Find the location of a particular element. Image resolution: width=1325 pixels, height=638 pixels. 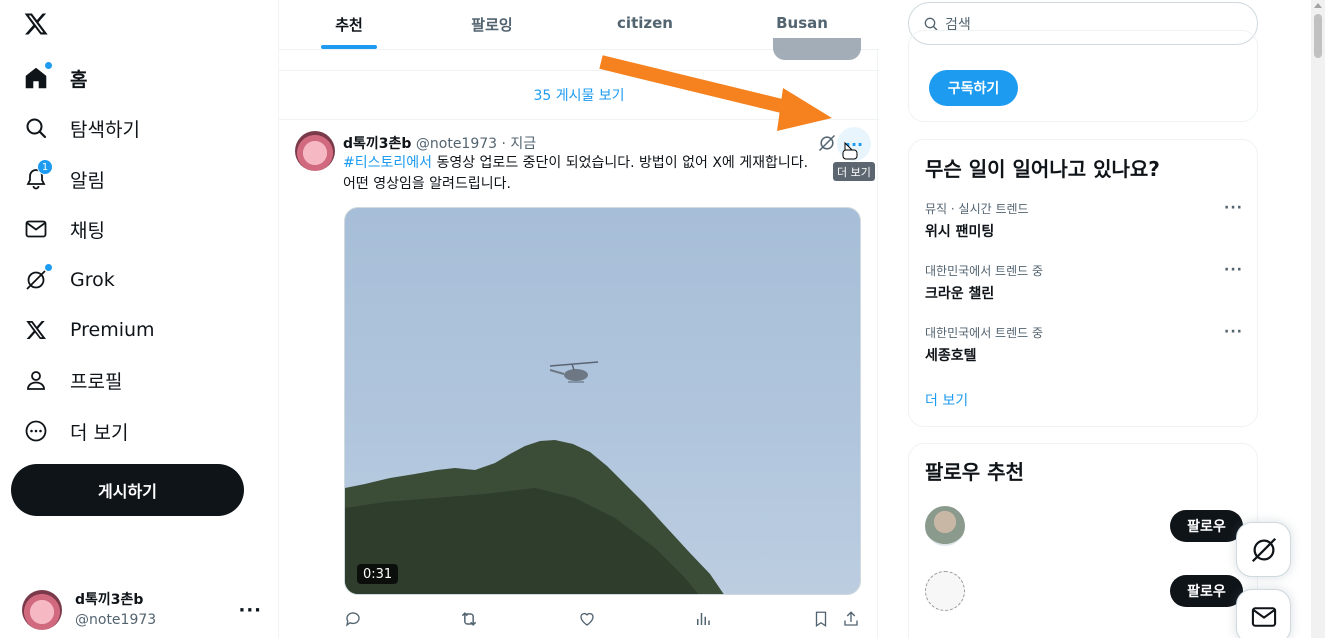

trend-item: 대한민국에서 트렌드 중 크라운 챌린 ··· is located at coordinates (1084, 282).